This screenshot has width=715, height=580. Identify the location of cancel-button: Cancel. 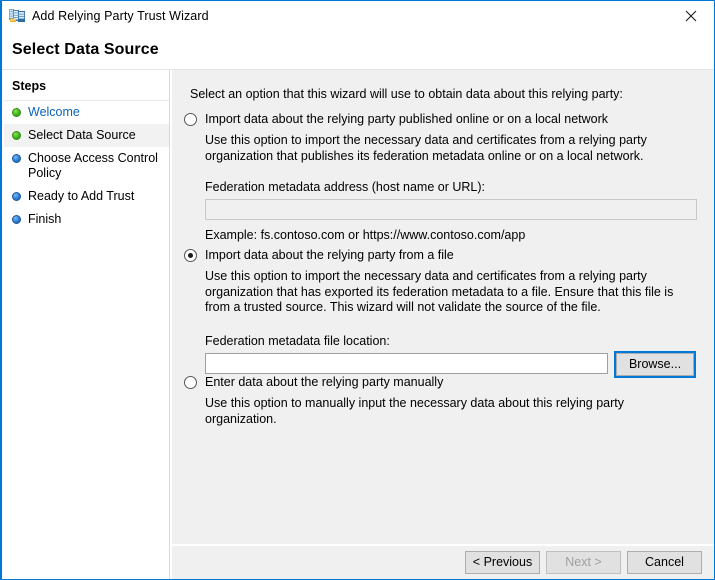
(664, 562).